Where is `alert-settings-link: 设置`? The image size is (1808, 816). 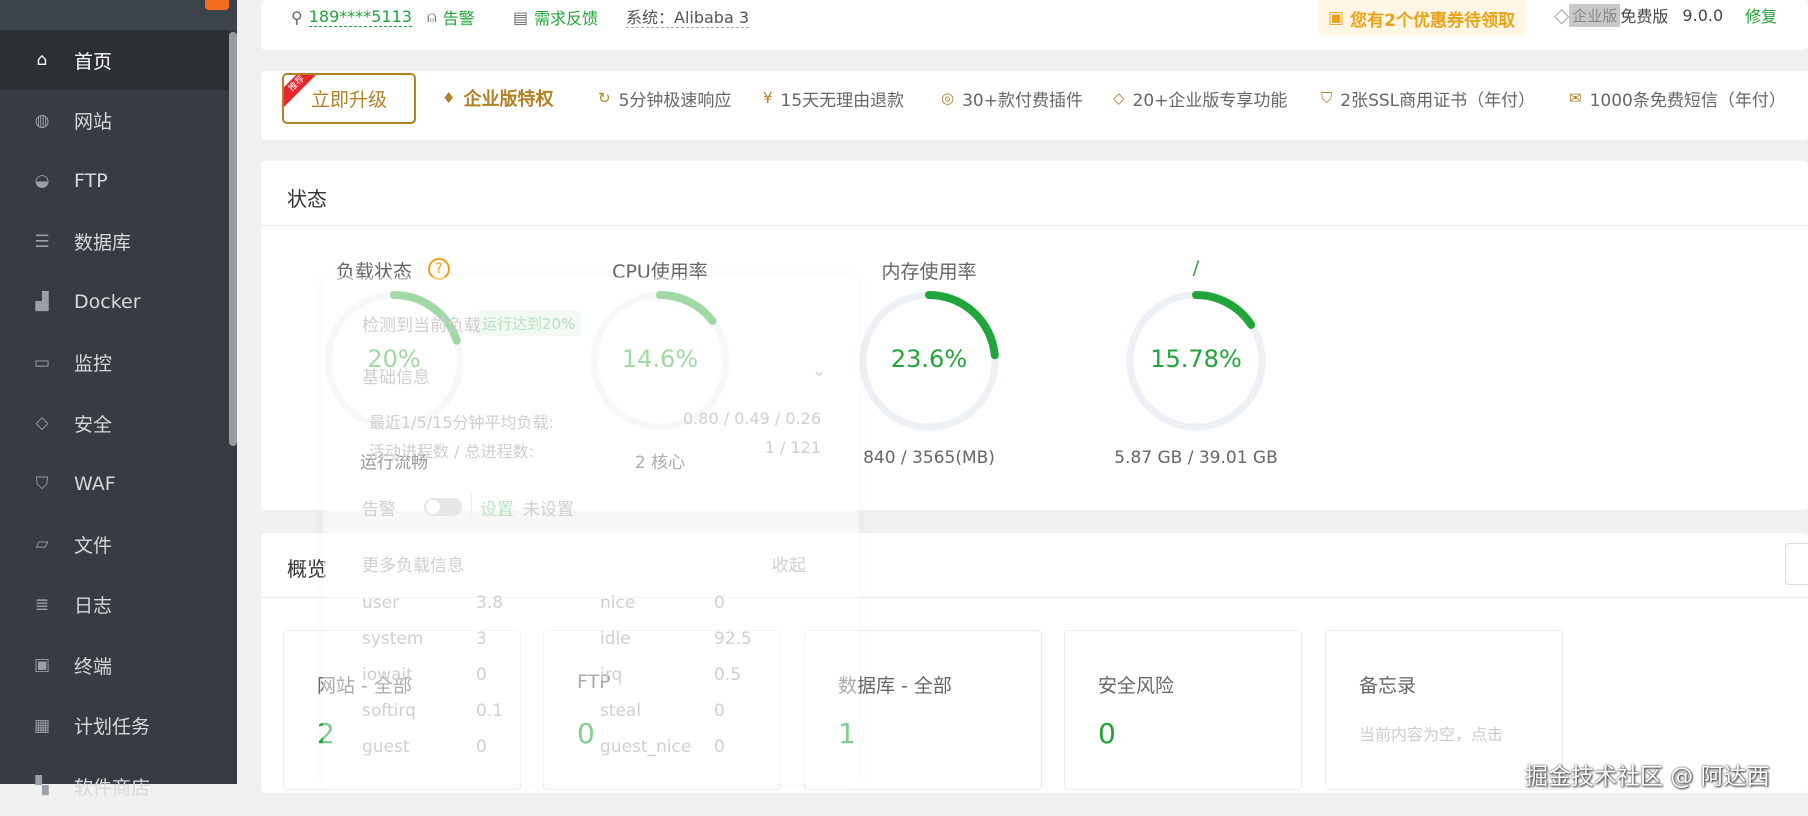 alert-settings-link: 设置 is located at coordinates (497, 507).